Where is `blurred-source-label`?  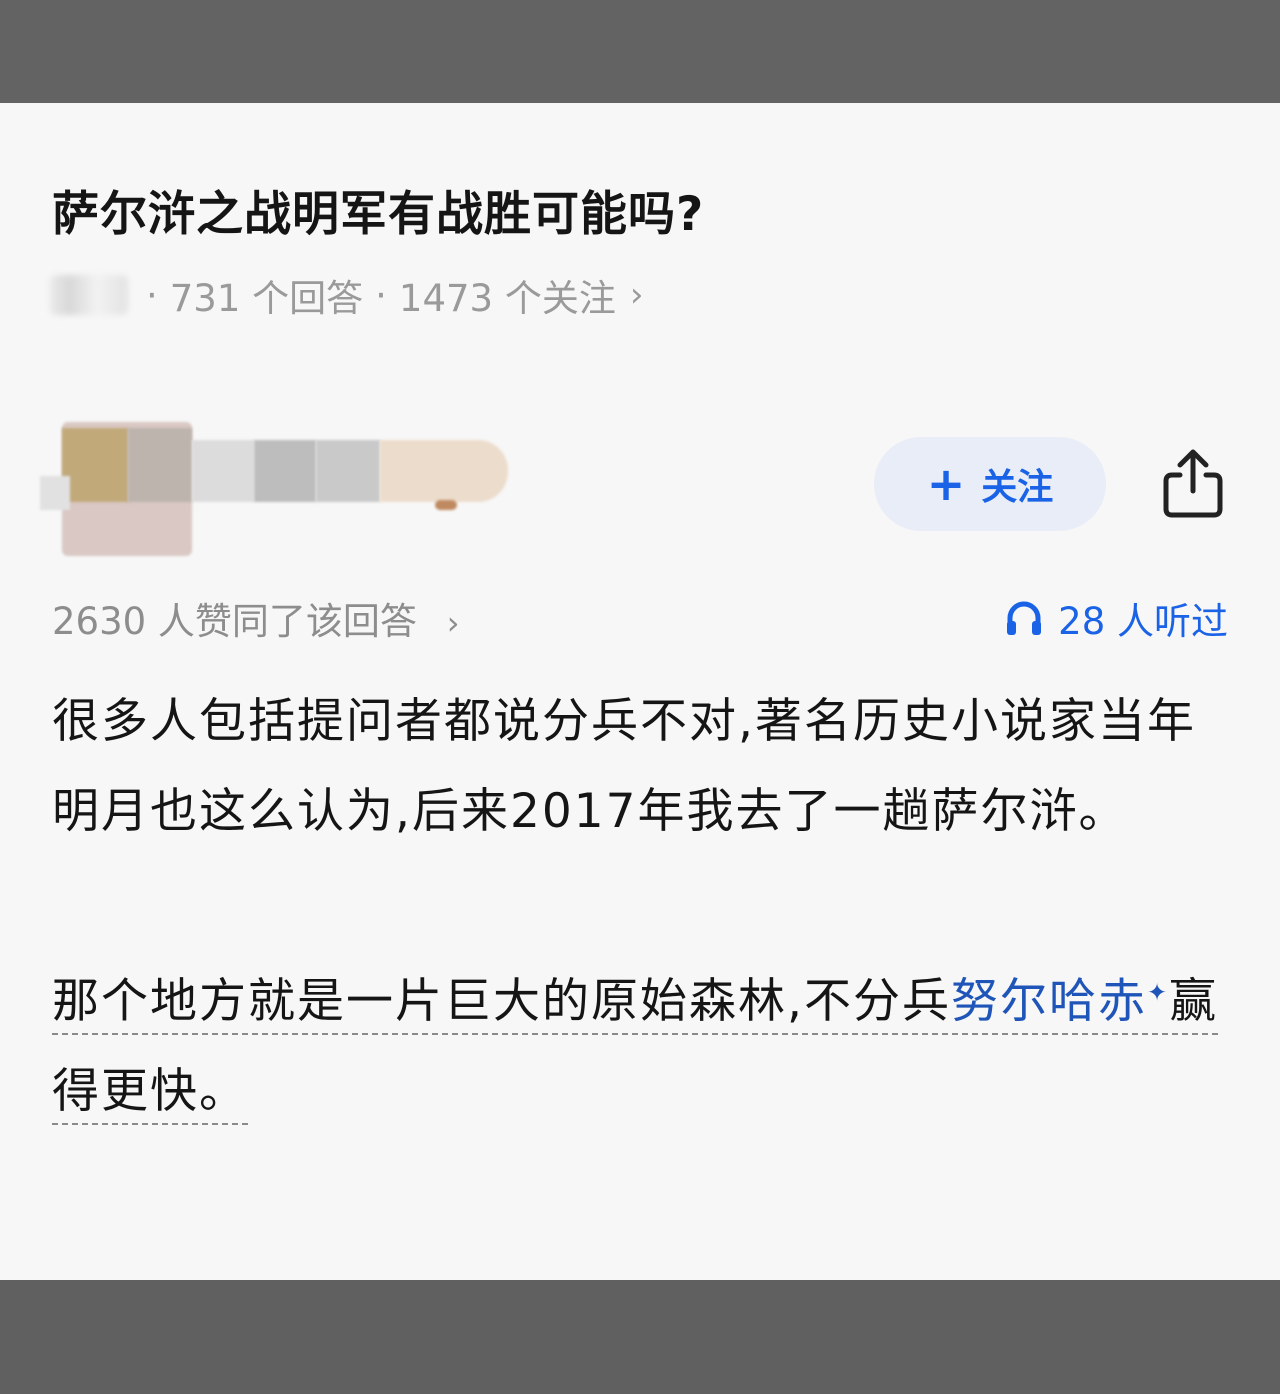
blurred-source-label is located at coordinates (89, 295).